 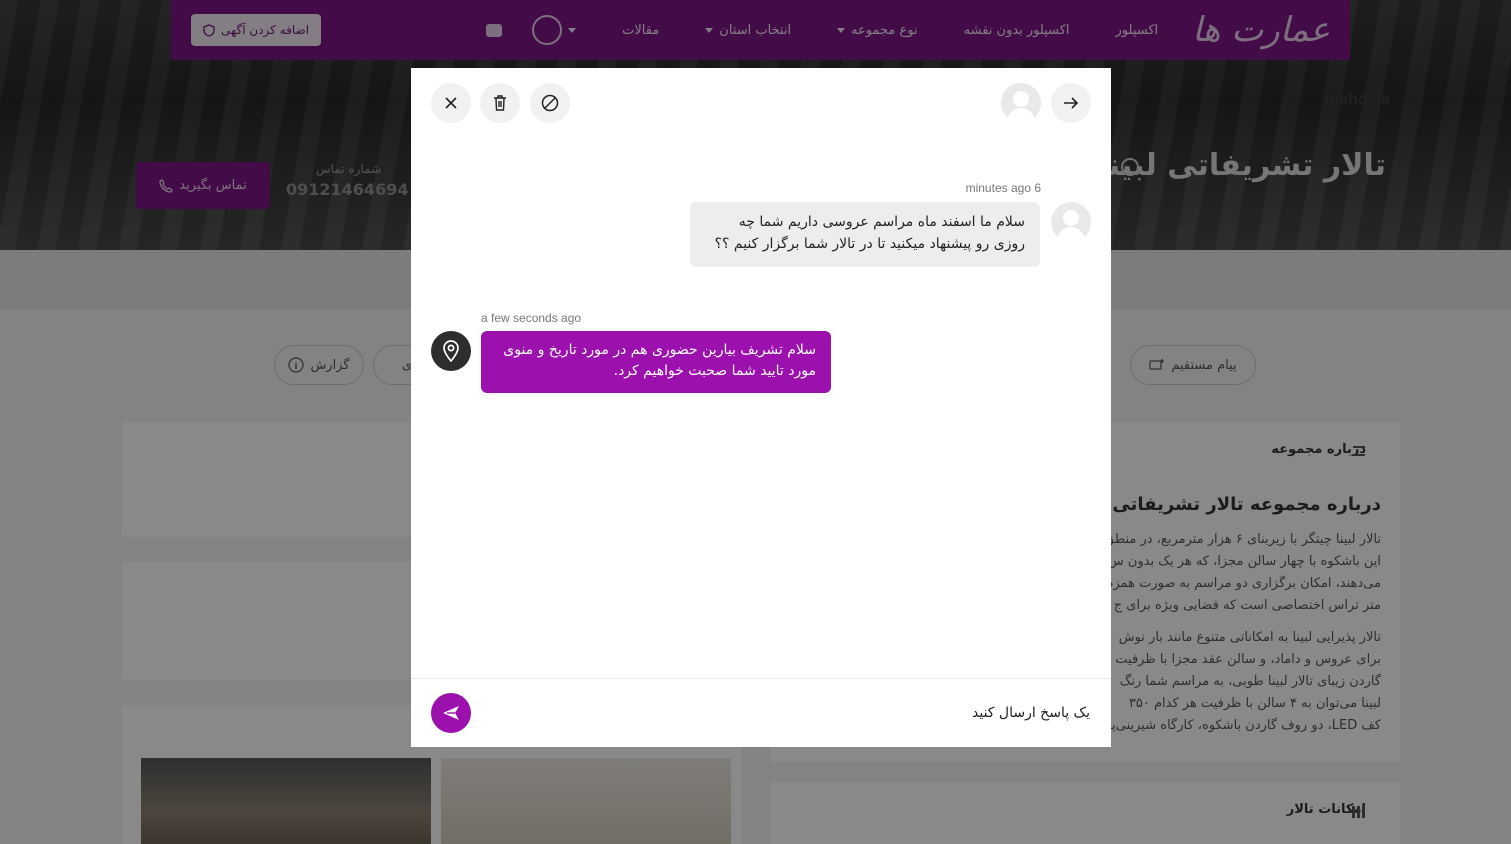 I want to click on trash-icon, so click(x=500, y=103).